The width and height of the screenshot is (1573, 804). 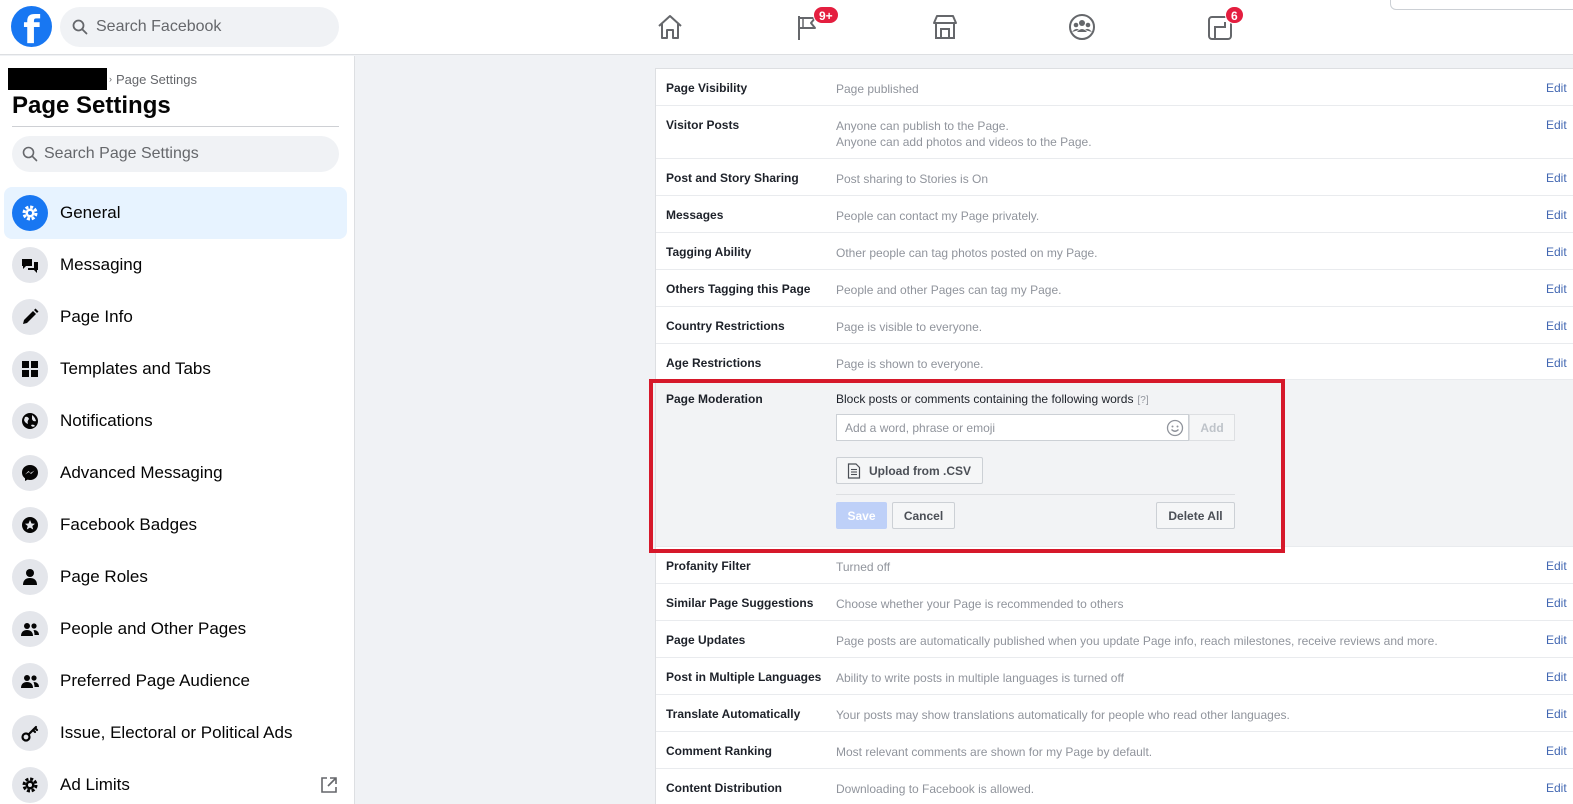 I want to click on sidebar-item-page-info: Page Info, so click(x=175, y=317).